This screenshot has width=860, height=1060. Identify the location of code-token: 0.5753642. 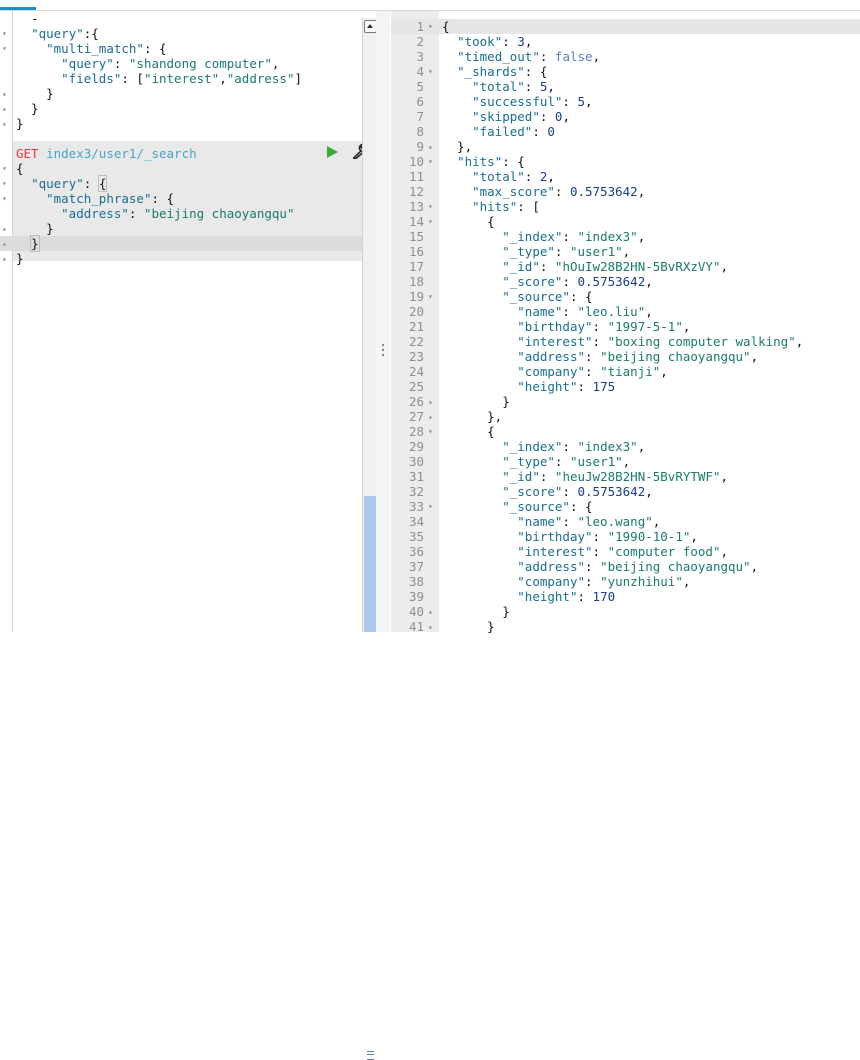
(603, 191).